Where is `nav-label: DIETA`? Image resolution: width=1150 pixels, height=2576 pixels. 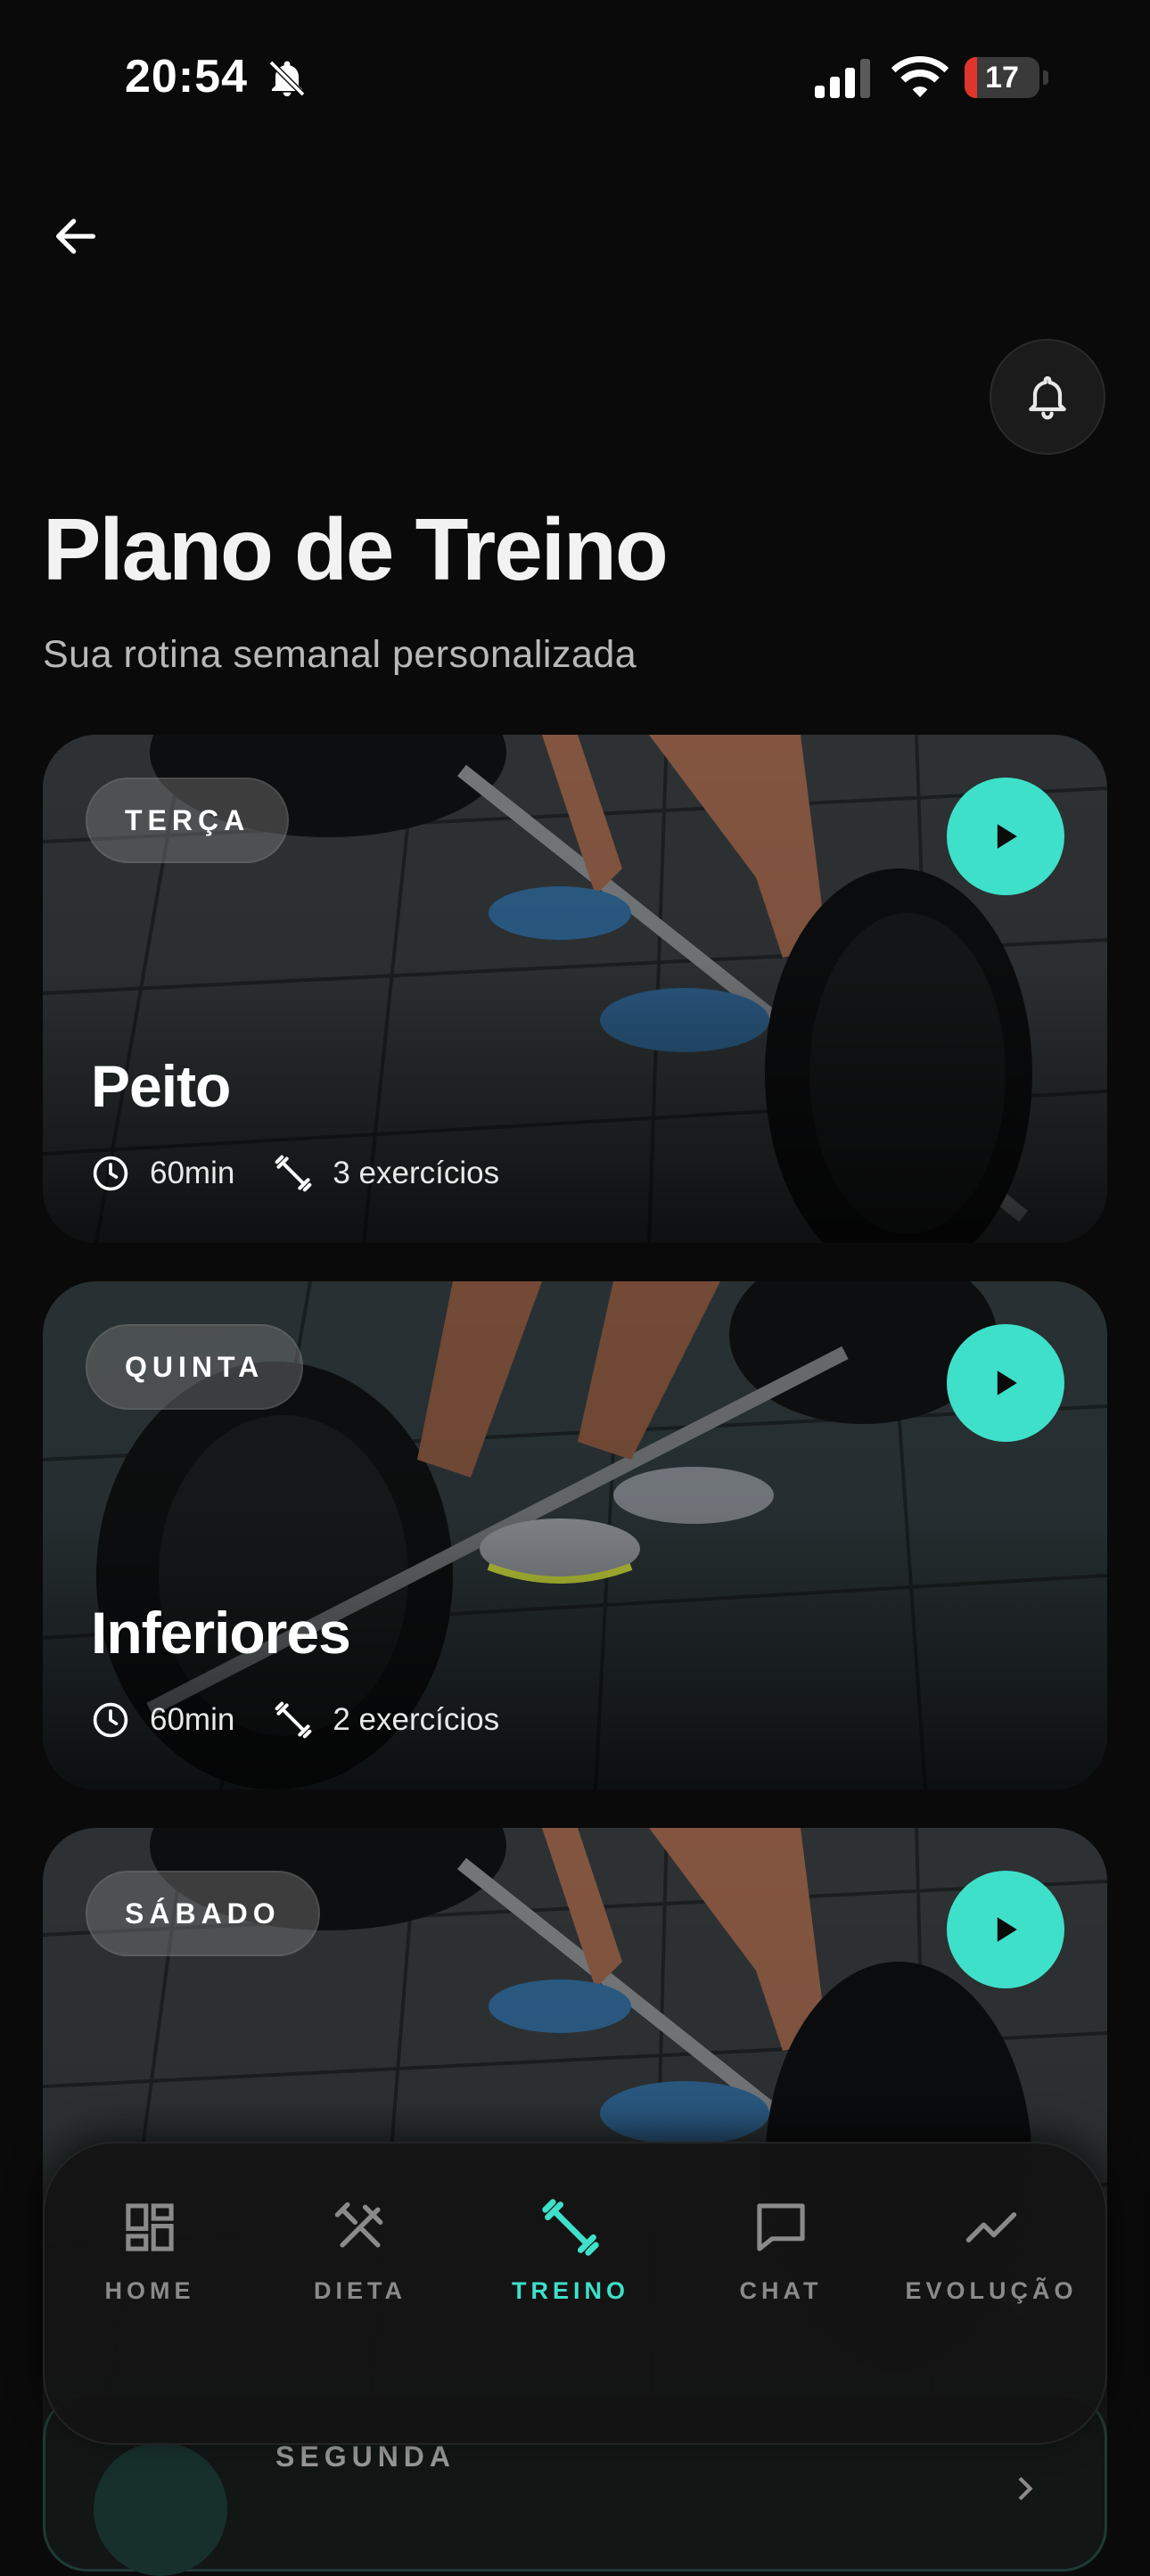
nav-label: DIETA is located at coordinates (360, 2290).